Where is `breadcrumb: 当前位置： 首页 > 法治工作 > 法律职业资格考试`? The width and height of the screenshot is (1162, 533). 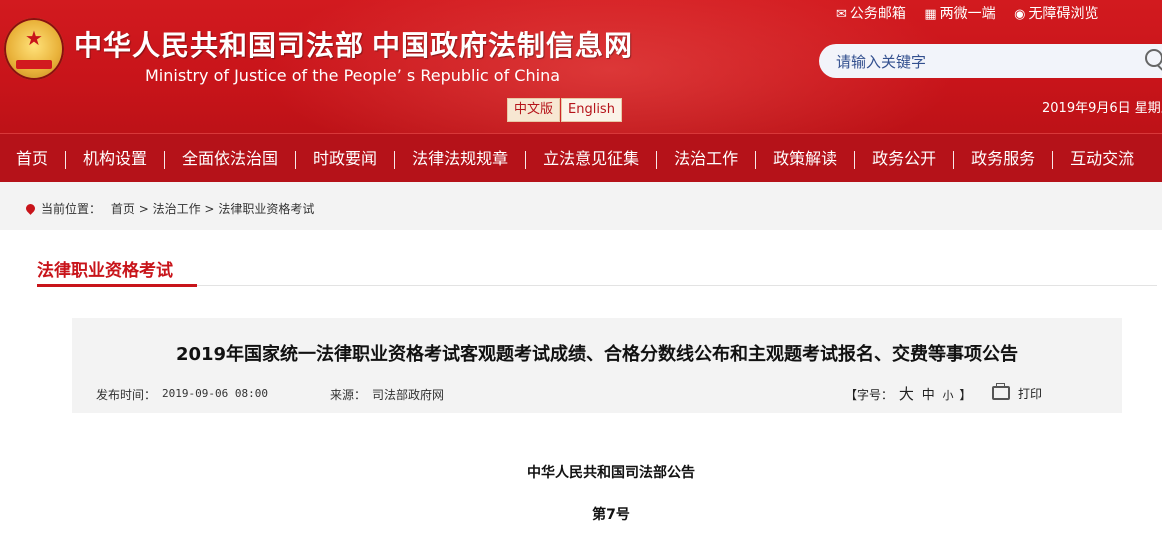 breadcrumb: 当前位置： 首页 > 法治工作 > 法律职业资格考试 is located at coordinates (169, 208).